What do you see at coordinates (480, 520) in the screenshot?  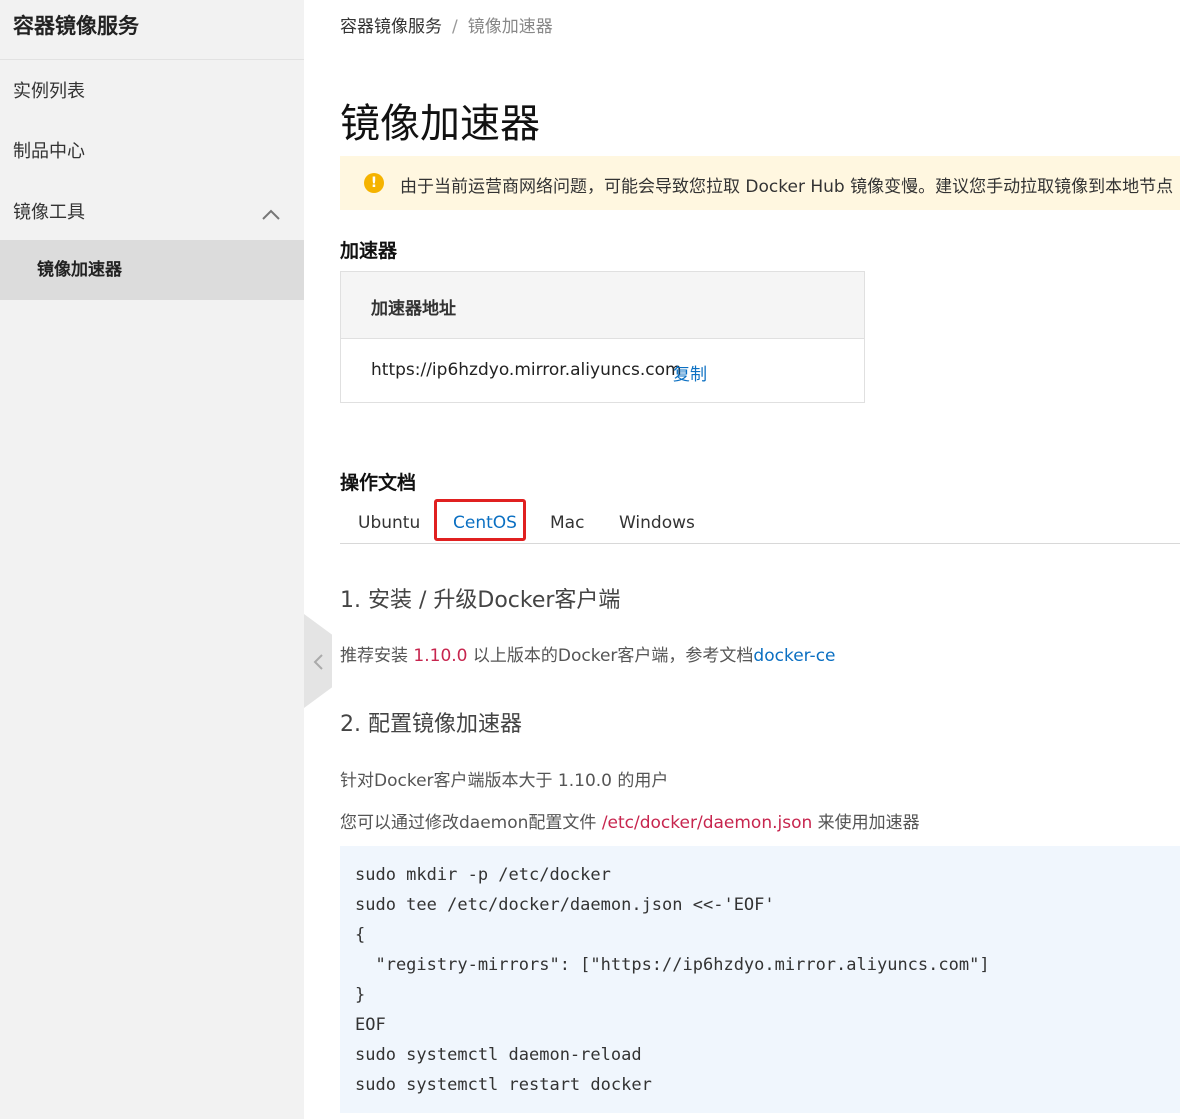 I see `tab-highlight-box` at bounding box center [480, 520].